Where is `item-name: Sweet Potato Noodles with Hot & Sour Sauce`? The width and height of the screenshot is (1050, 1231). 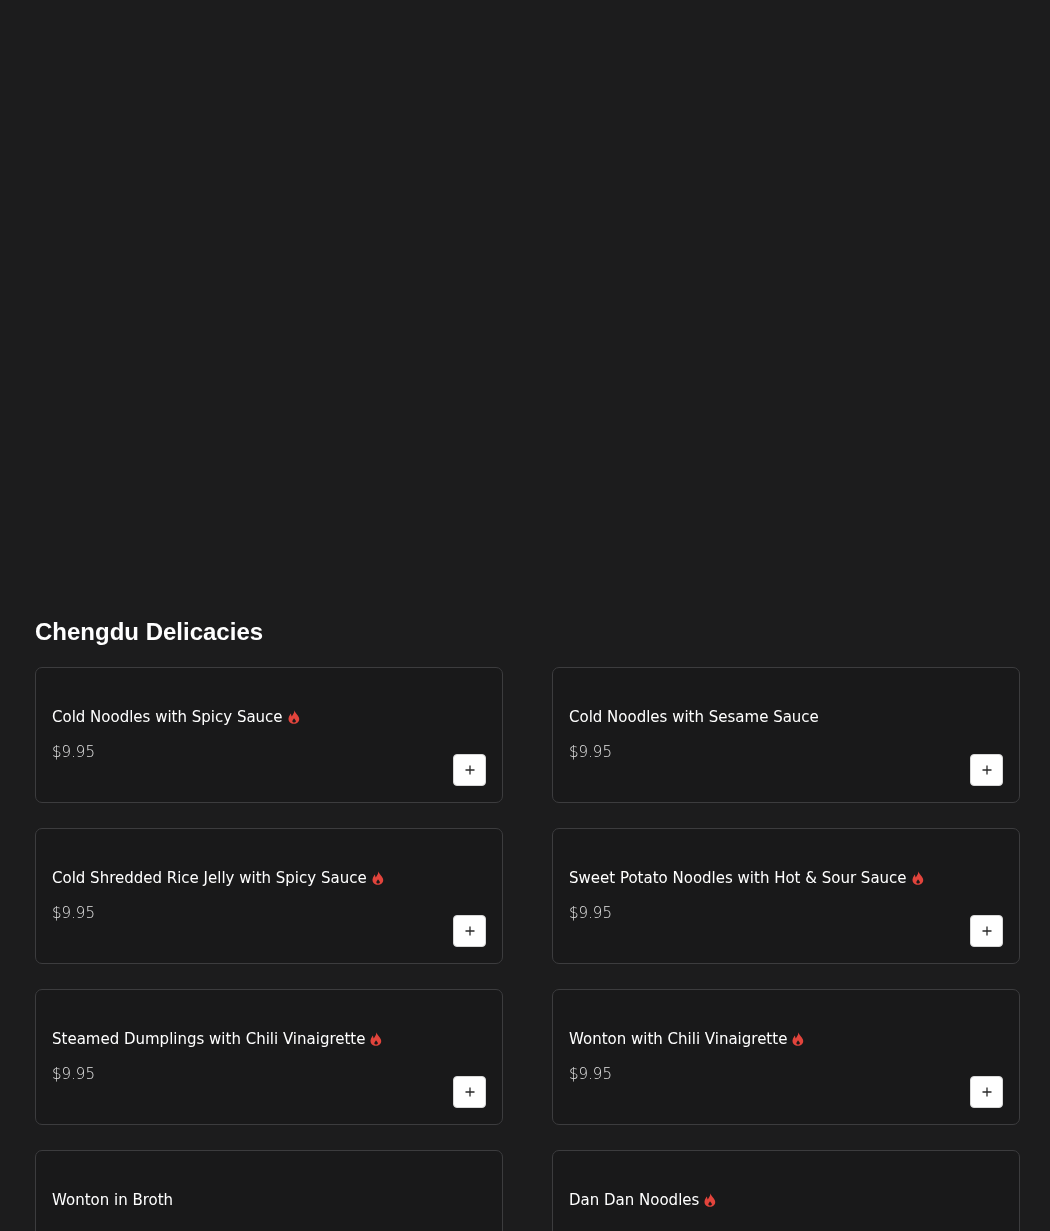
item-name: Sweet Potato Noodles with Hot & Sour Sauce is located at coordinates (738, 878).